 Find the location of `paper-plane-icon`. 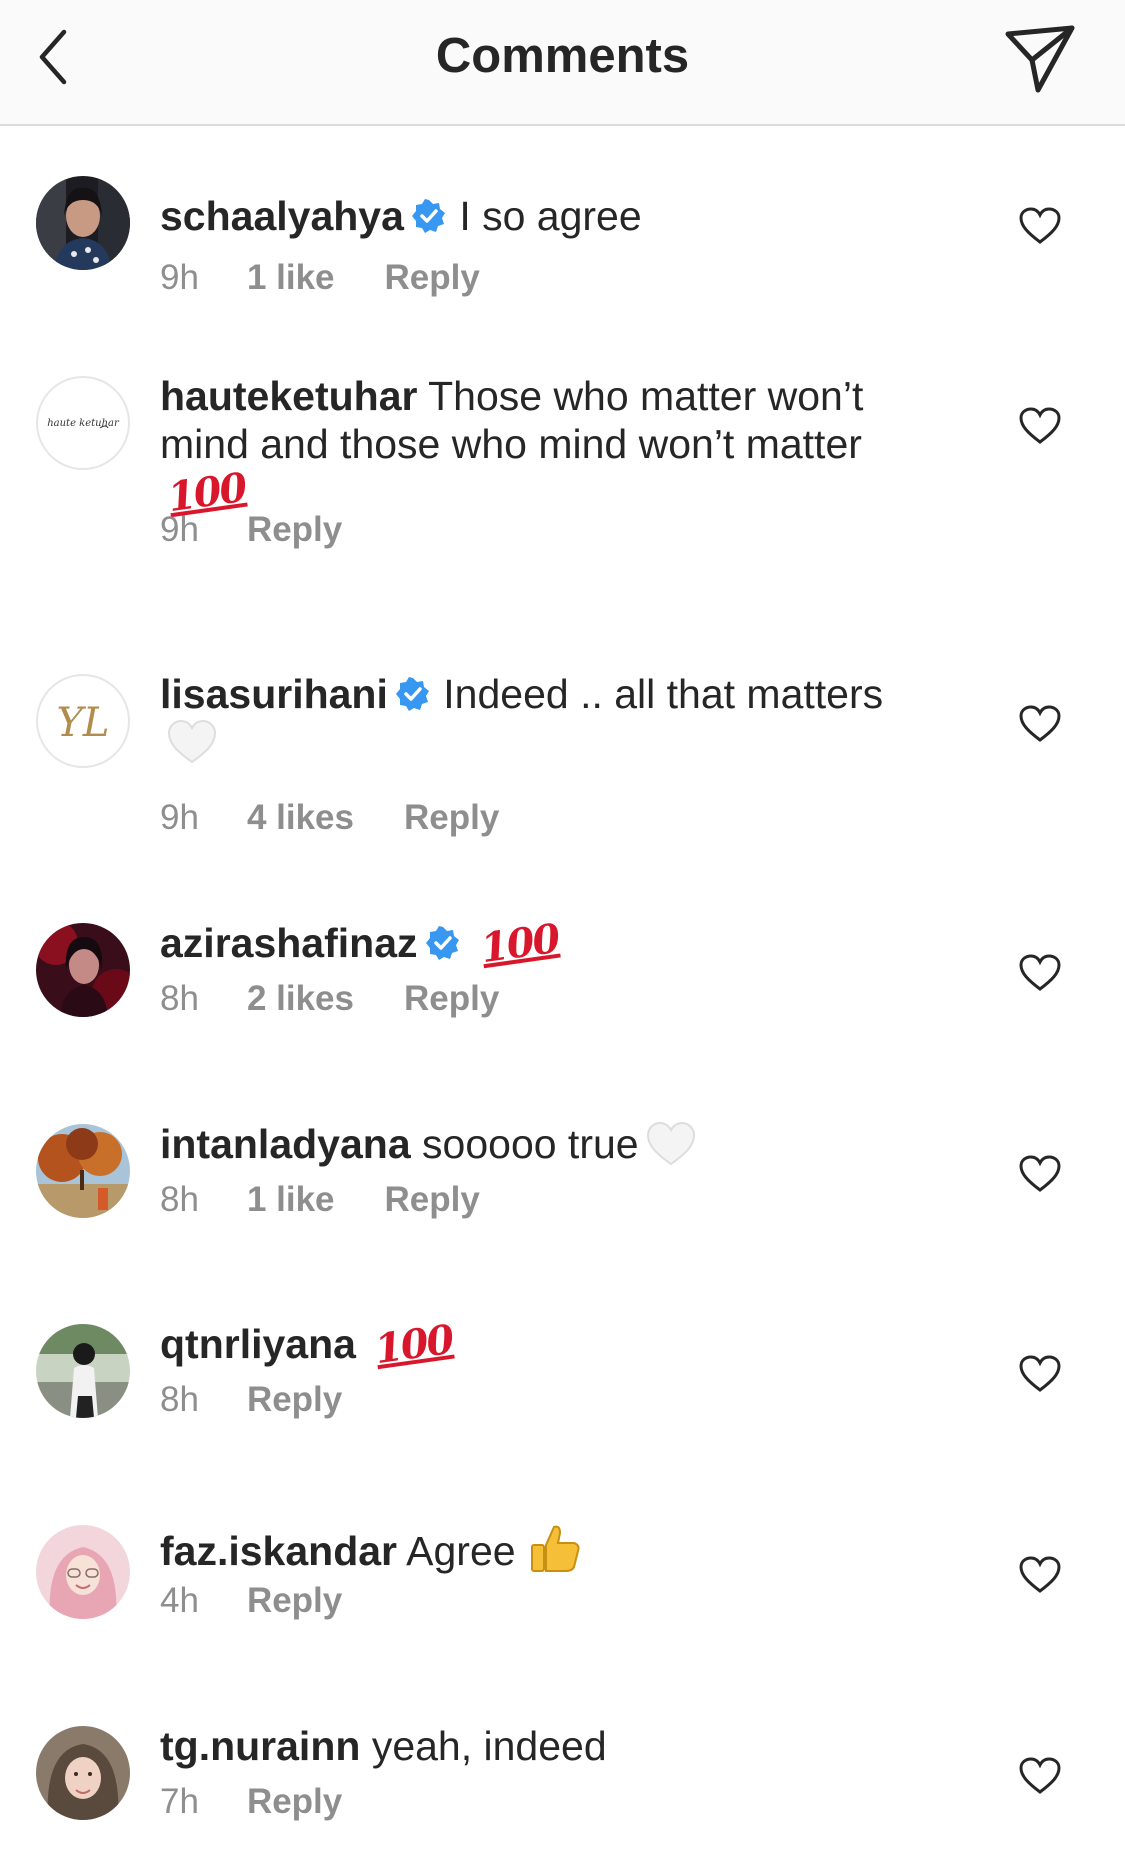

paper-plane-icon is located at coordinates (1040, 59).